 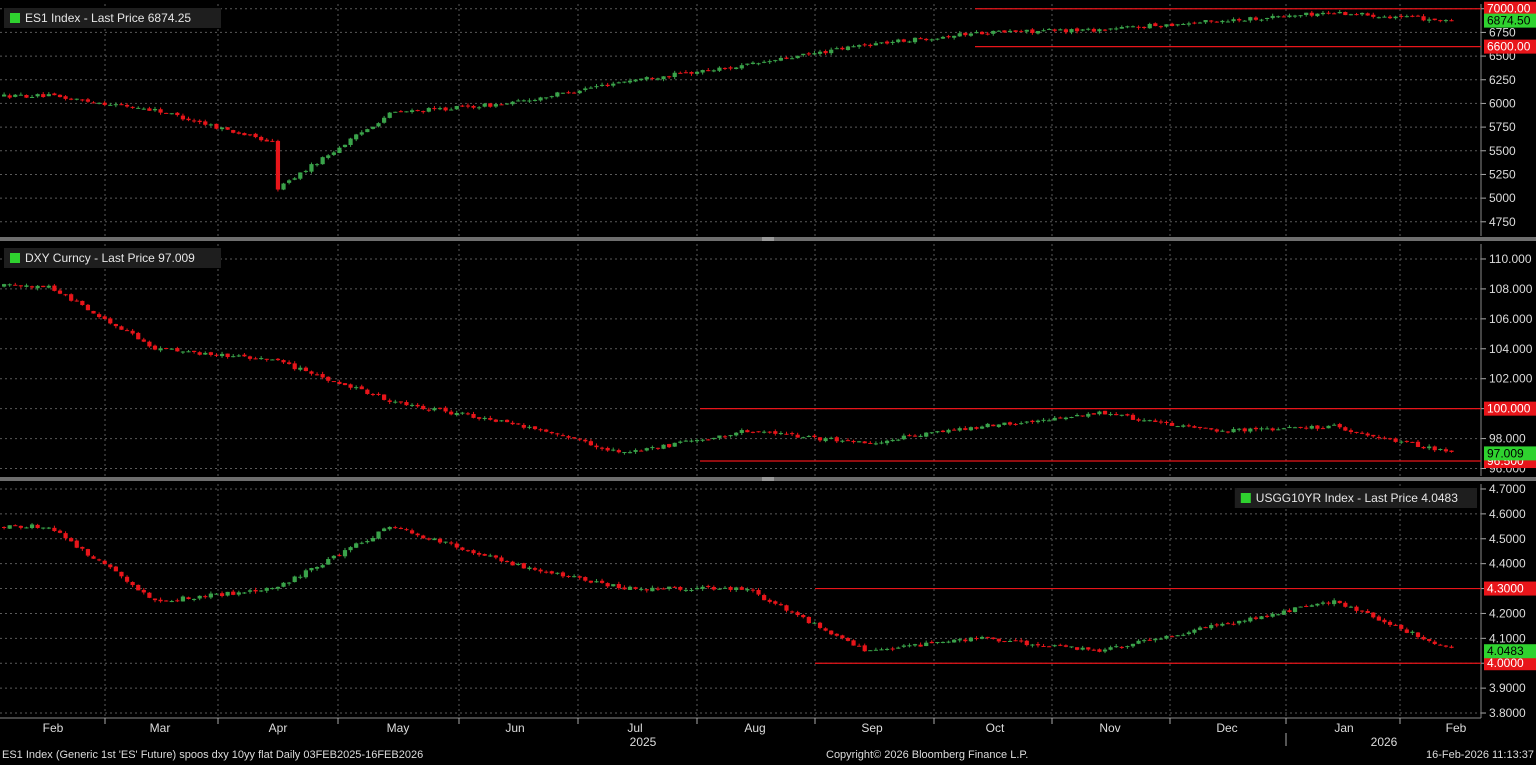 I want to click on y-tick-label: 4.4000, so click(x=1507, y=564).